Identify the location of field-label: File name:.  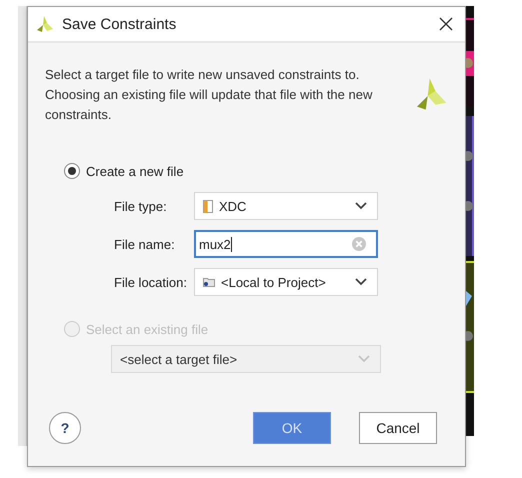
(145, 244).